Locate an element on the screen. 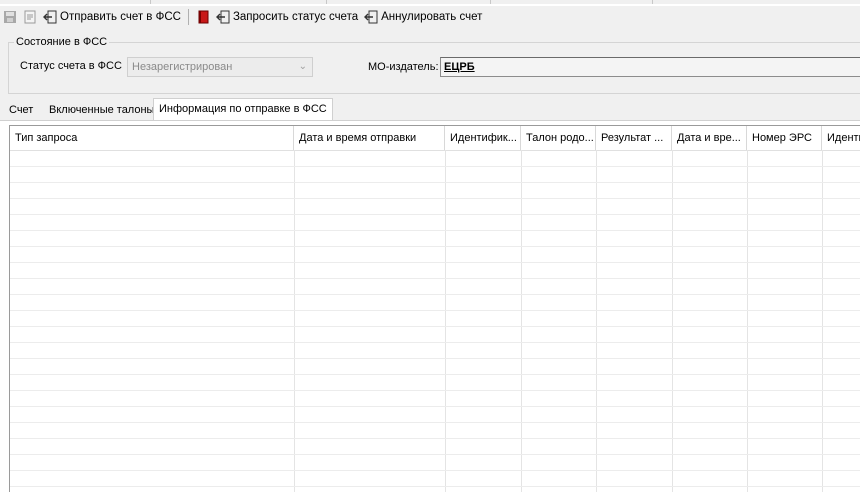  column-header-ers-number: Номер ЭРС is located at coordinates (784, 138).